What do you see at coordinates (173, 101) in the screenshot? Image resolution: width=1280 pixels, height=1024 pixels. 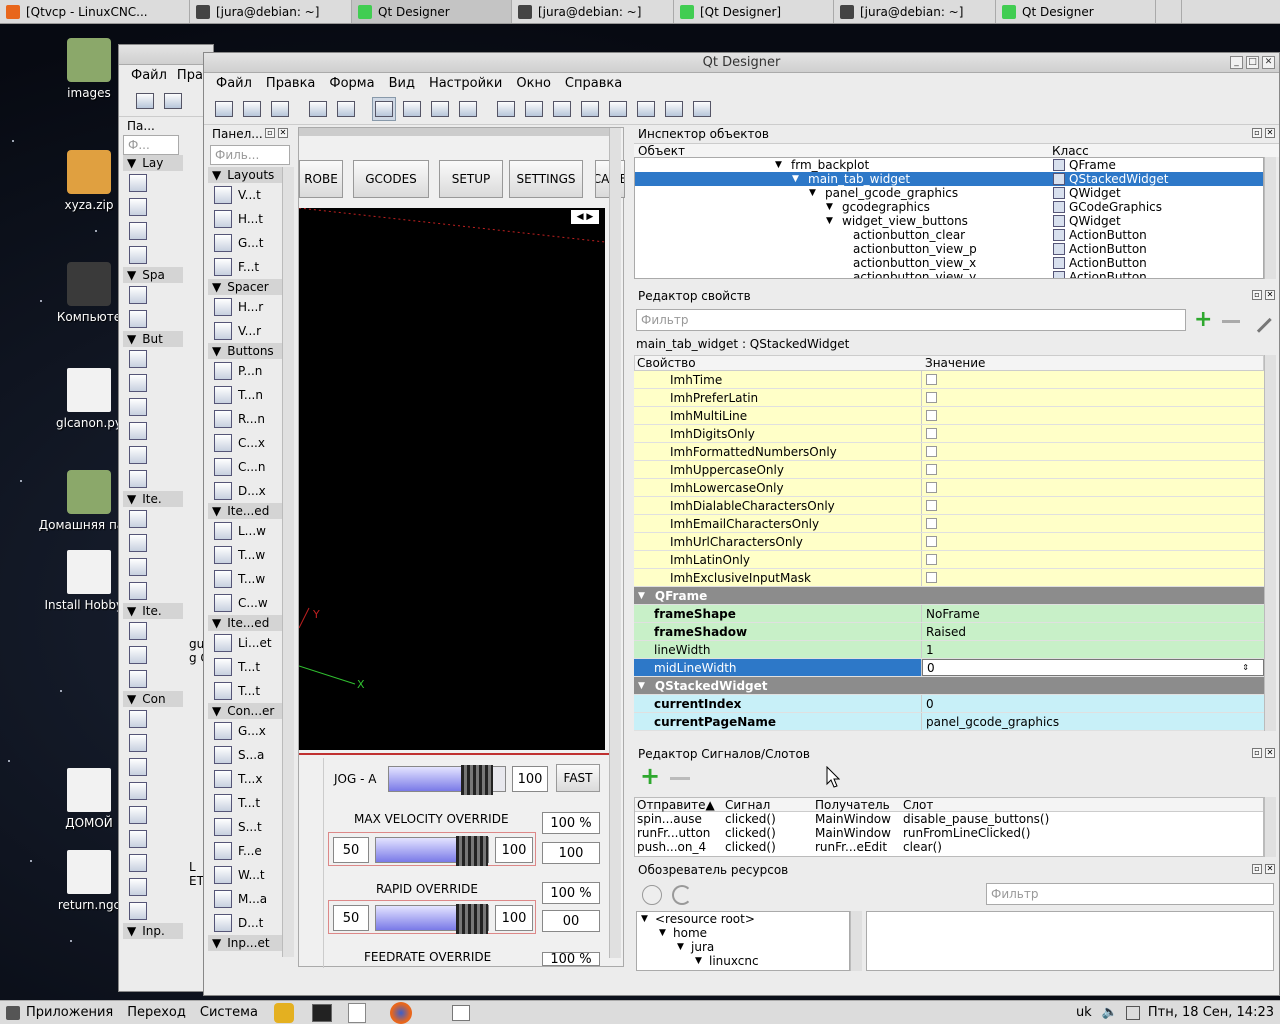 I see `open-icon` at bounding box center [173, 101].